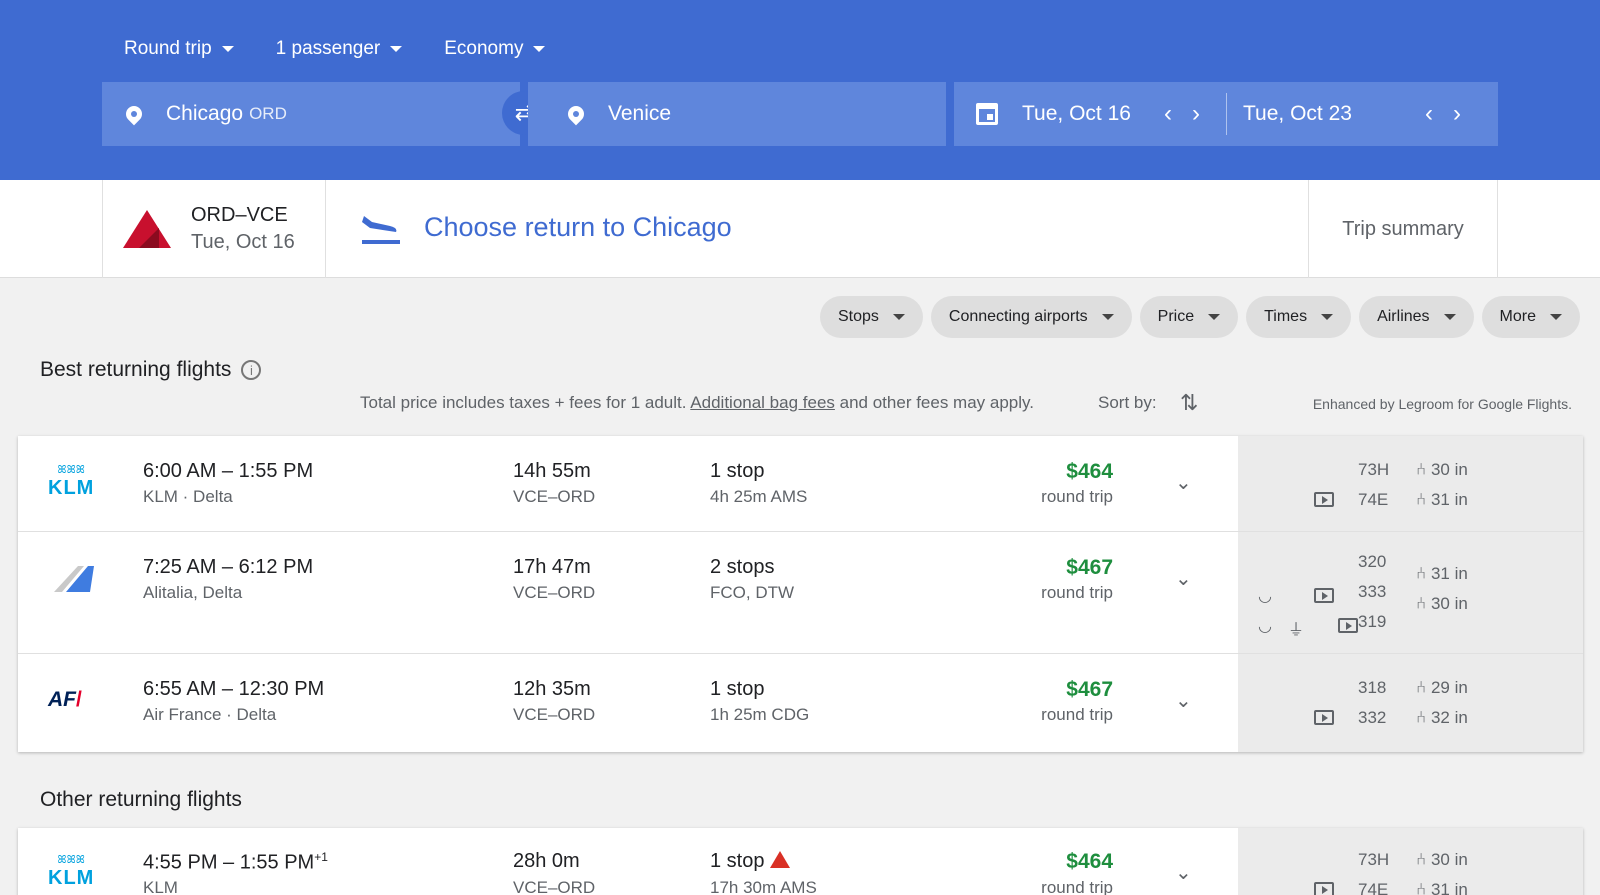  Describe the element at coordinates (268, 113) in the screenshot. I see `origin-code: ORD` at that location.